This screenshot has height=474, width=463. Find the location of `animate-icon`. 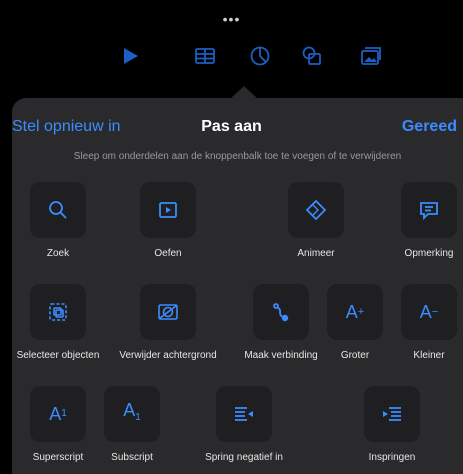

animate-icon is located at coordinates (316, 210).